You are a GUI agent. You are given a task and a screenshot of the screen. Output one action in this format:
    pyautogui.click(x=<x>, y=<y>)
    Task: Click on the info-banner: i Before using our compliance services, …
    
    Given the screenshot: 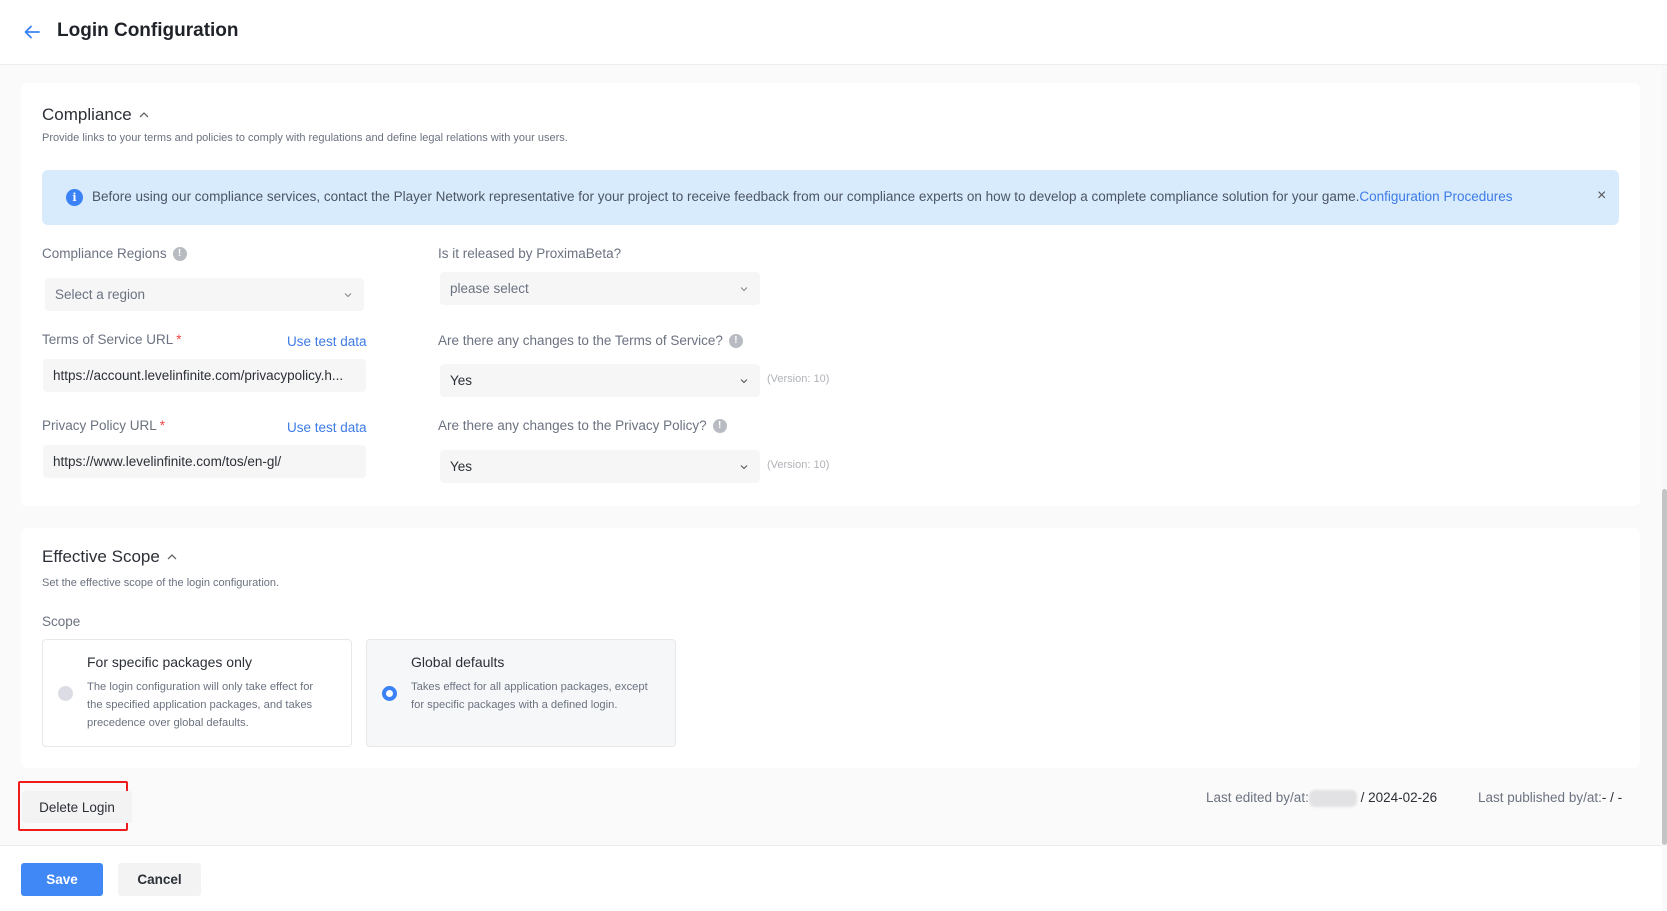 What is the action you would take?
    pyautogui.click(x=830, y=197)
    